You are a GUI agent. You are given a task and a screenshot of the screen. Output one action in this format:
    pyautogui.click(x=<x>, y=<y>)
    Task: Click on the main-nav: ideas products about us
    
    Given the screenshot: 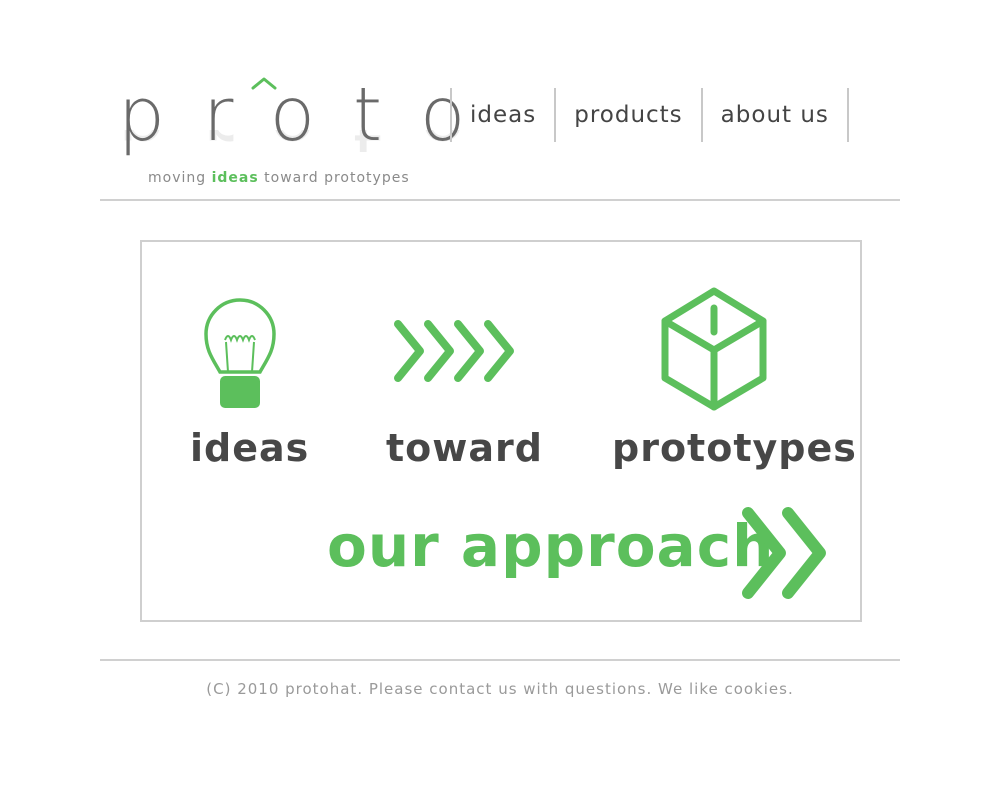 What is the action you would take?
    pyautogui.click(x=649, y=115)
    